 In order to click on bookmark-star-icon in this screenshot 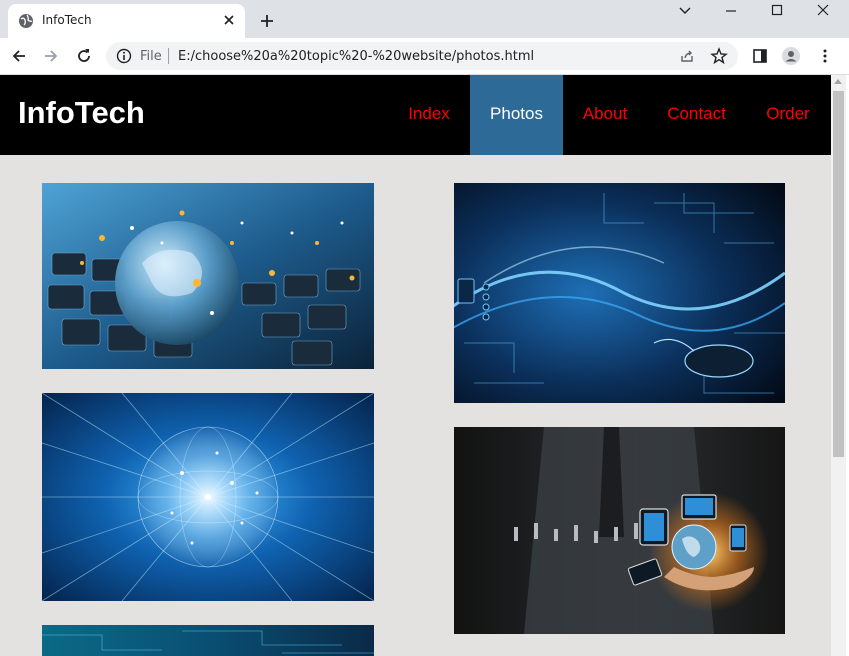, I will do `click(719, 56)`.